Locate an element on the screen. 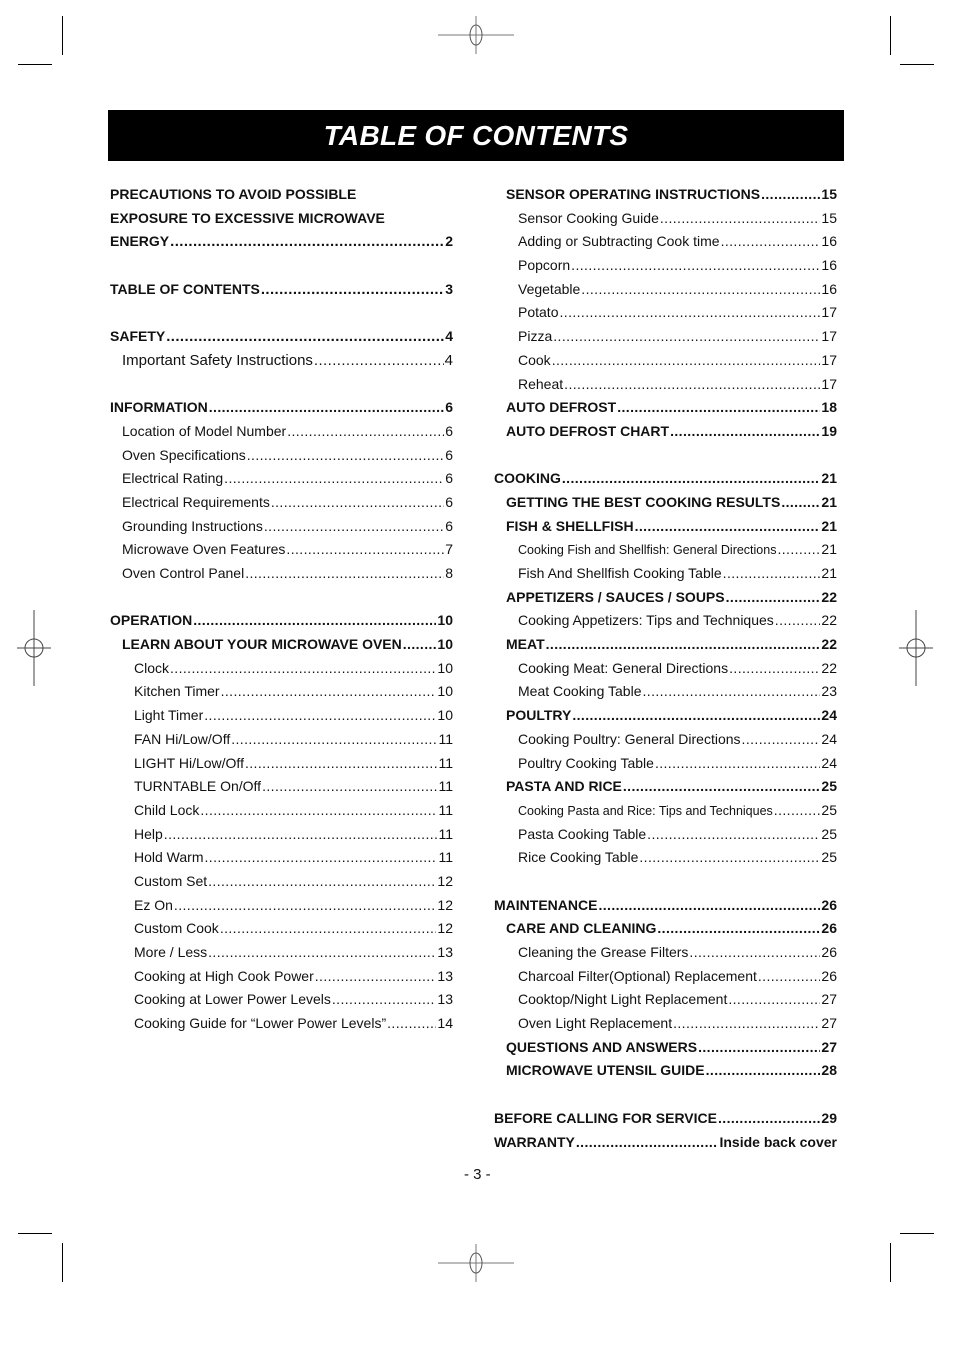 The height and width of the screenshot is (1351, 954). toc-entry: APPETIZERS / SAUCES / SOUPS 22 is located at coordinates (665, 601).